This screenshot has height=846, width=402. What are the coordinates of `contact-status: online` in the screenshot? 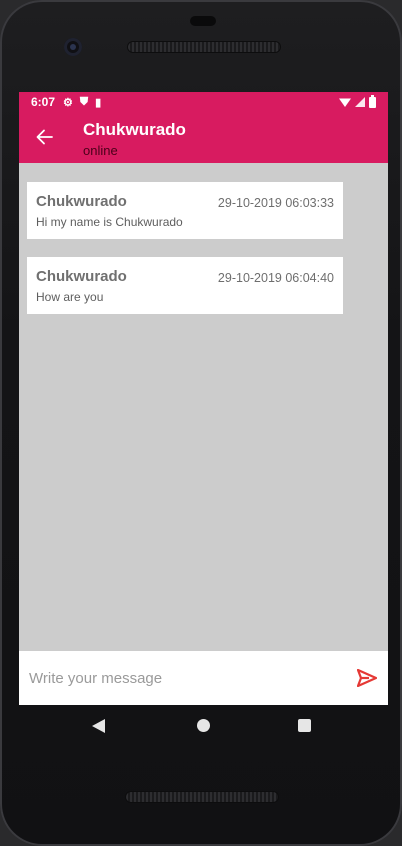 It's located at (100, 150).